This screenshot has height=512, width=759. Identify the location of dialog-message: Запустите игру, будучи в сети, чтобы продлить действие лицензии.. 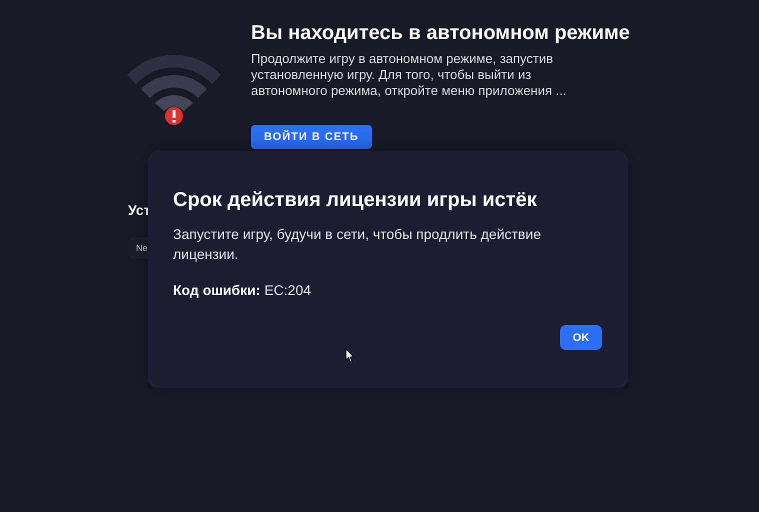
(357, 244).